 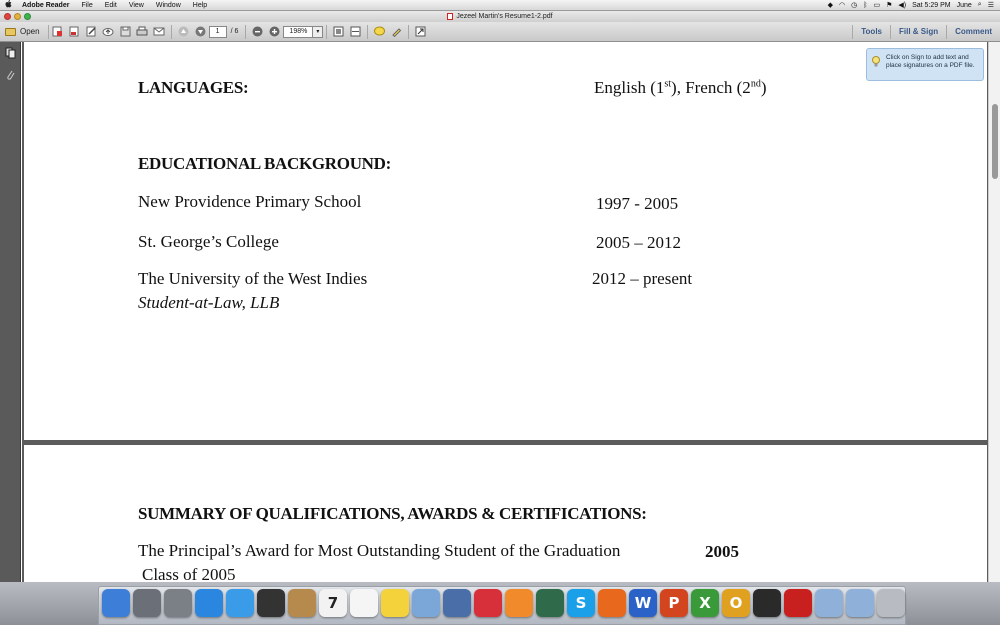 What do you see at coordinates (364, 603) in the screenshot?
I see `reminders-icon` at bounding box center [364, 603].